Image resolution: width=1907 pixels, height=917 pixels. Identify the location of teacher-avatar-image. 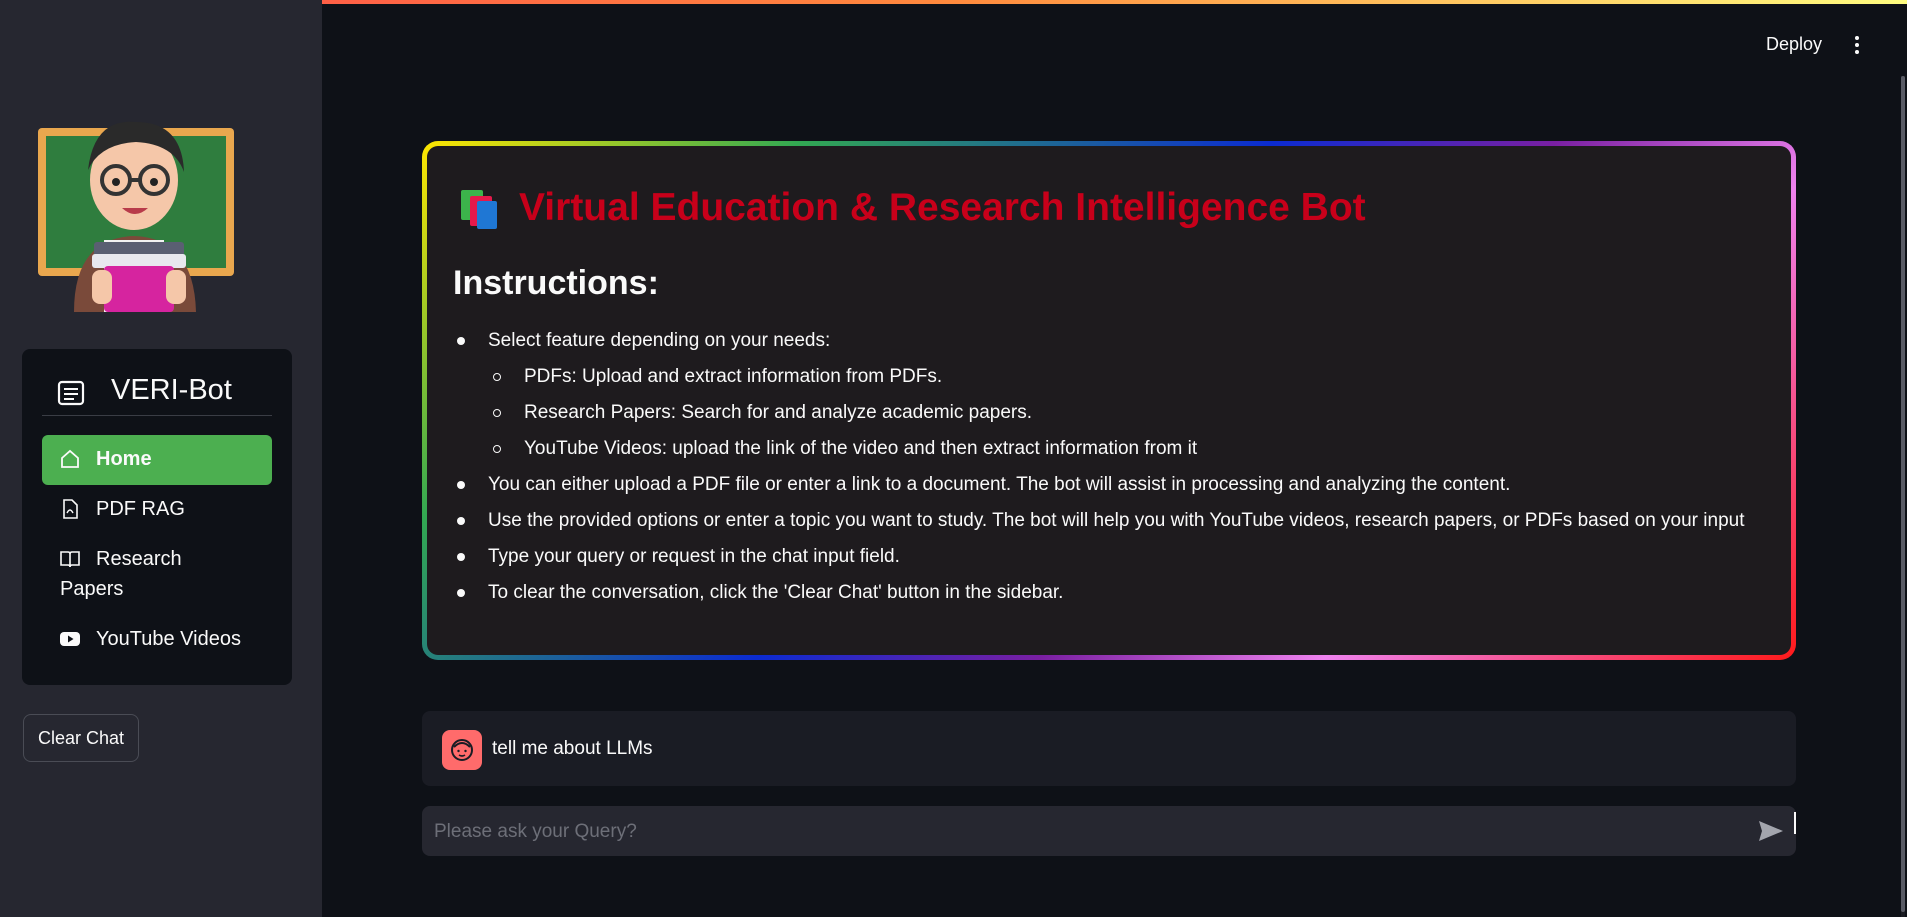
(137, 210).